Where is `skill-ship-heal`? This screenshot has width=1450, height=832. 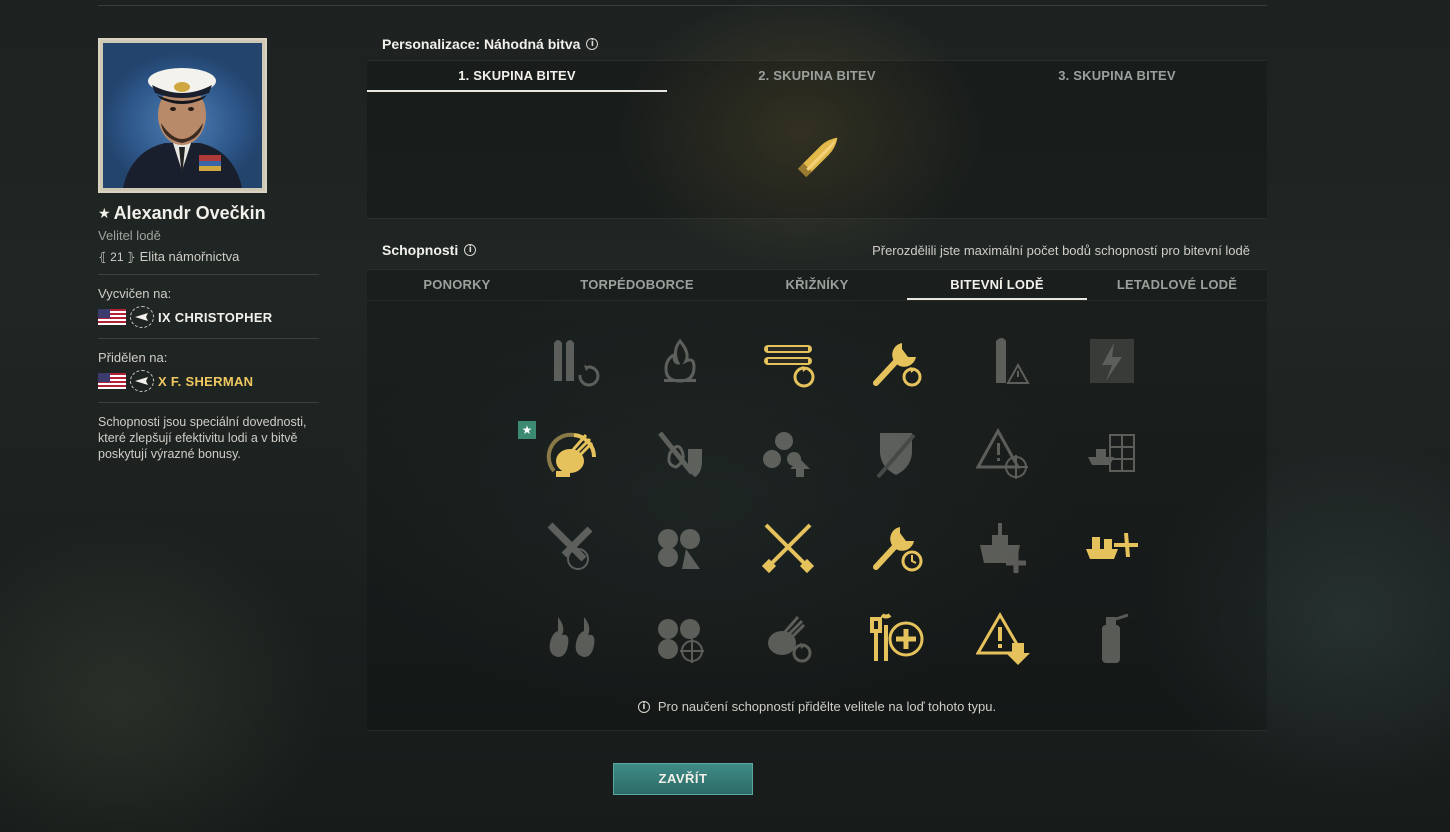
skill-ship-heal is located at coordinates (1004, 559).